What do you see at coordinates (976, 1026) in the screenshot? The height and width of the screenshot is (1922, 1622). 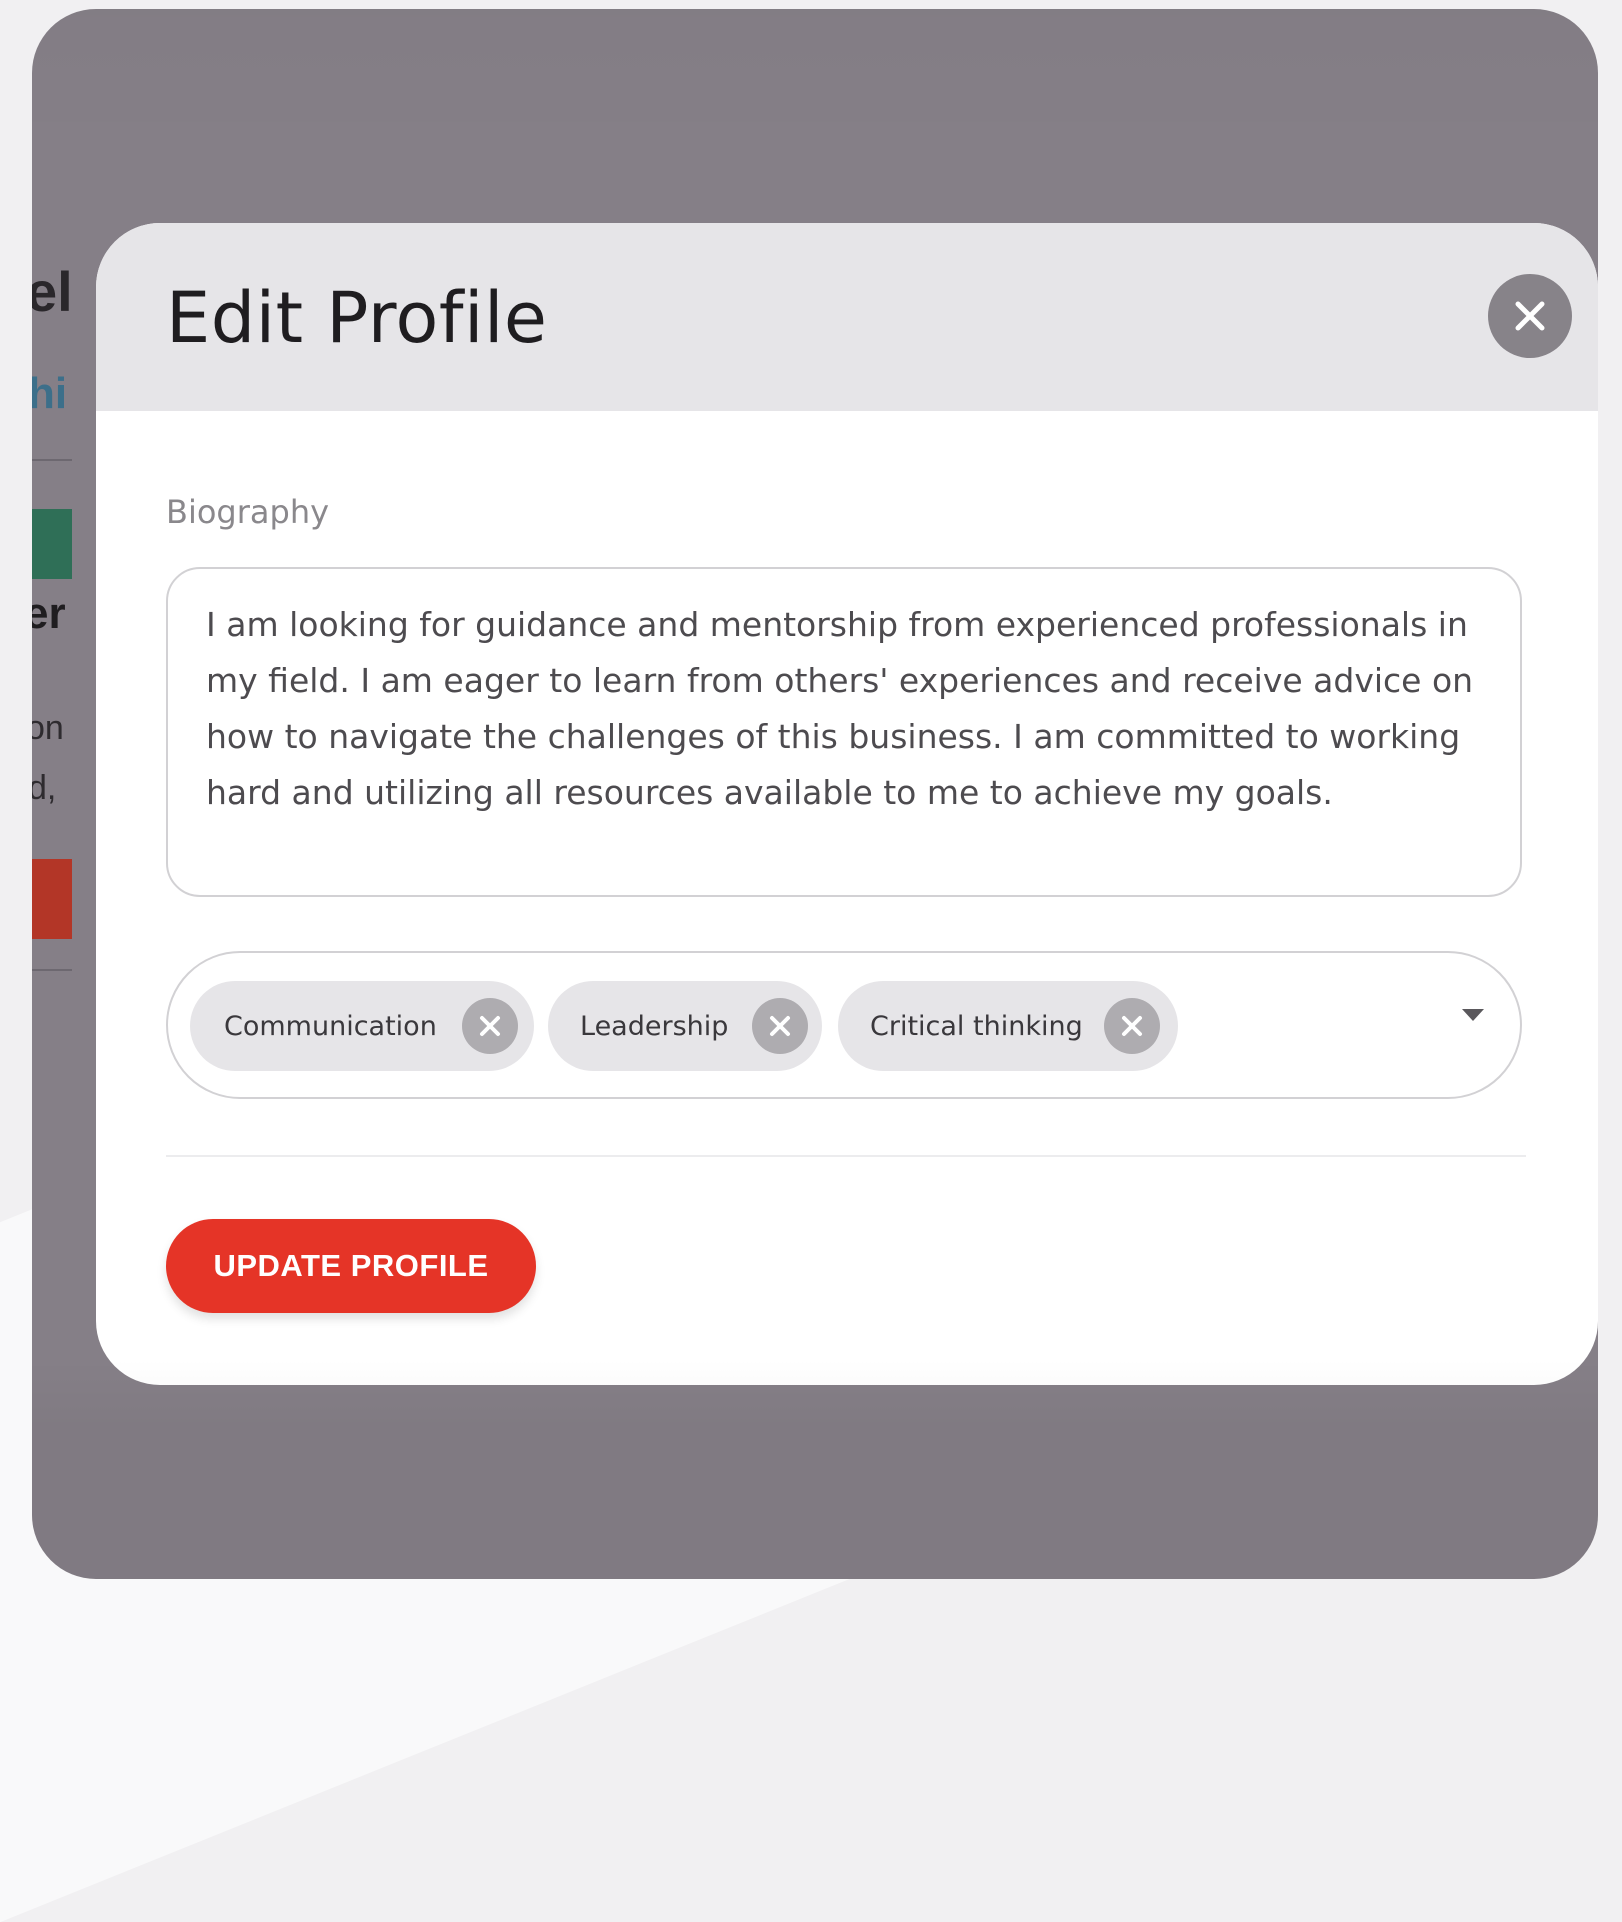 I see `skill-chip-label: Critical thinking` at bounding box center [976, 1026].